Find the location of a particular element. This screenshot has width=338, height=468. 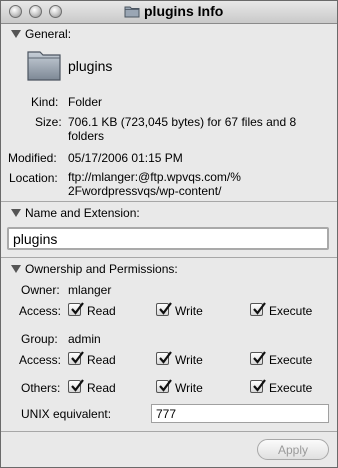

owner-write-label: Write is located at coordinates (189, 311).